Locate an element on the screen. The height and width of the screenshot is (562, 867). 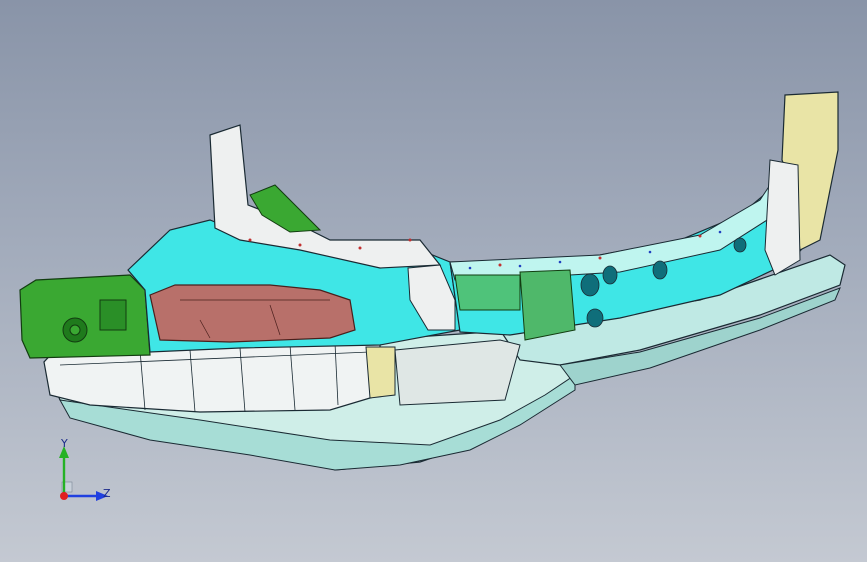
rear-floor-rail is located at coordinates (457, 372).